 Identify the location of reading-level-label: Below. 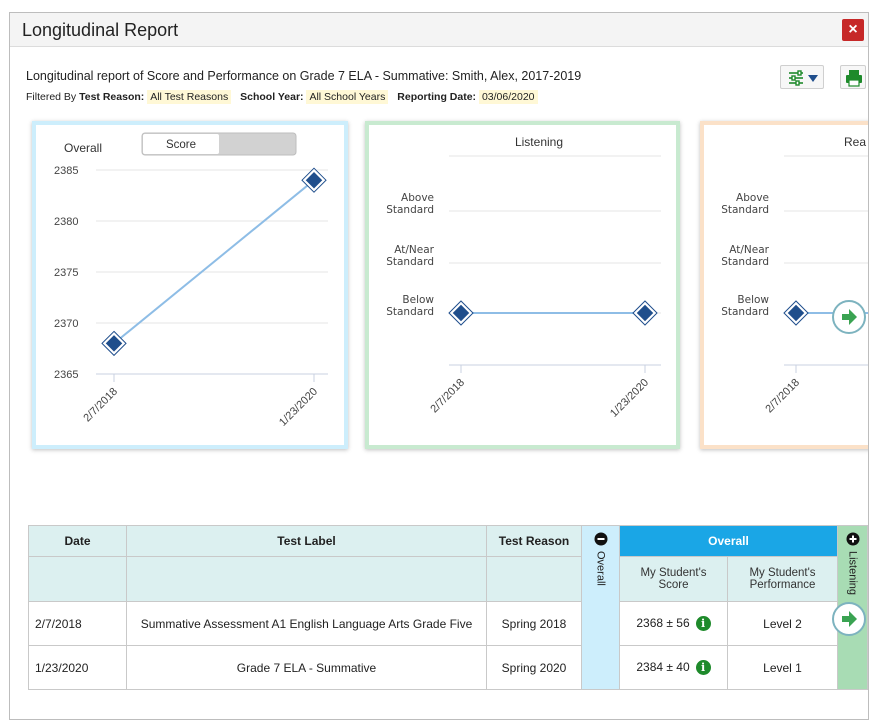
(753, 300).